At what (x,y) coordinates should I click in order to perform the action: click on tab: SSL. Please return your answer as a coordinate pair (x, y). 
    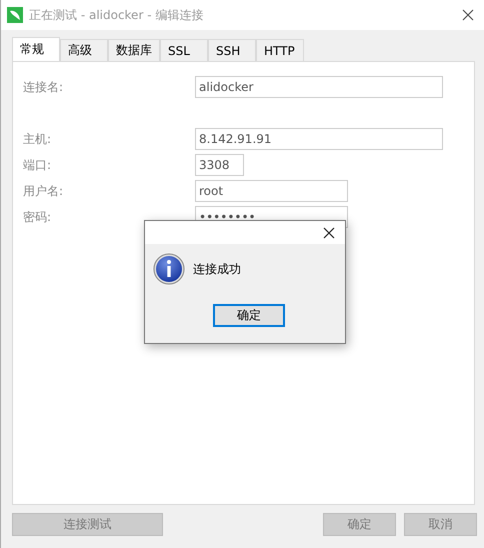
    Looking at the image, I should click on (184, 50).